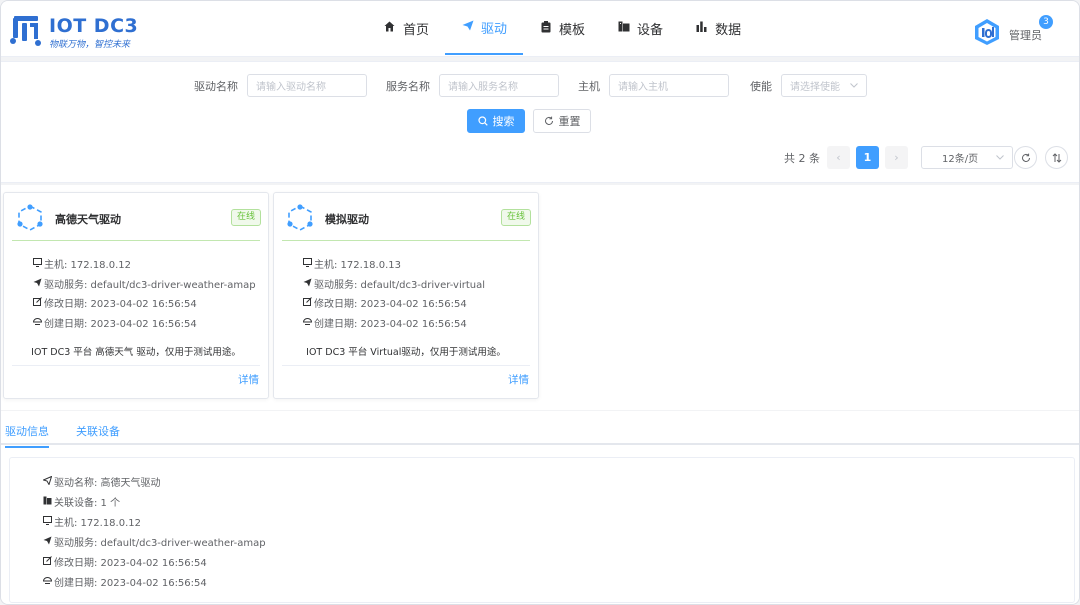  I want to click on logo: IOT DC3 物联万物，智控未来, so click(74, 31).